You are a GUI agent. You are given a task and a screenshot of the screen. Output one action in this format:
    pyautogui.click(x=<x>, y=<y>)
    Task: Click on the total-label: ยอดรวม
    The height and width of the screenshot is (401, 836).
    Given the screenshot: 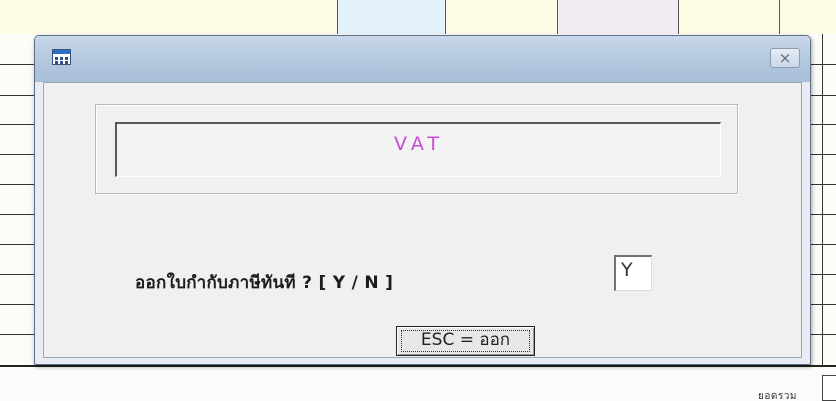 What is the action you would take?
    pyautogui.click(x=777, y=396)
    